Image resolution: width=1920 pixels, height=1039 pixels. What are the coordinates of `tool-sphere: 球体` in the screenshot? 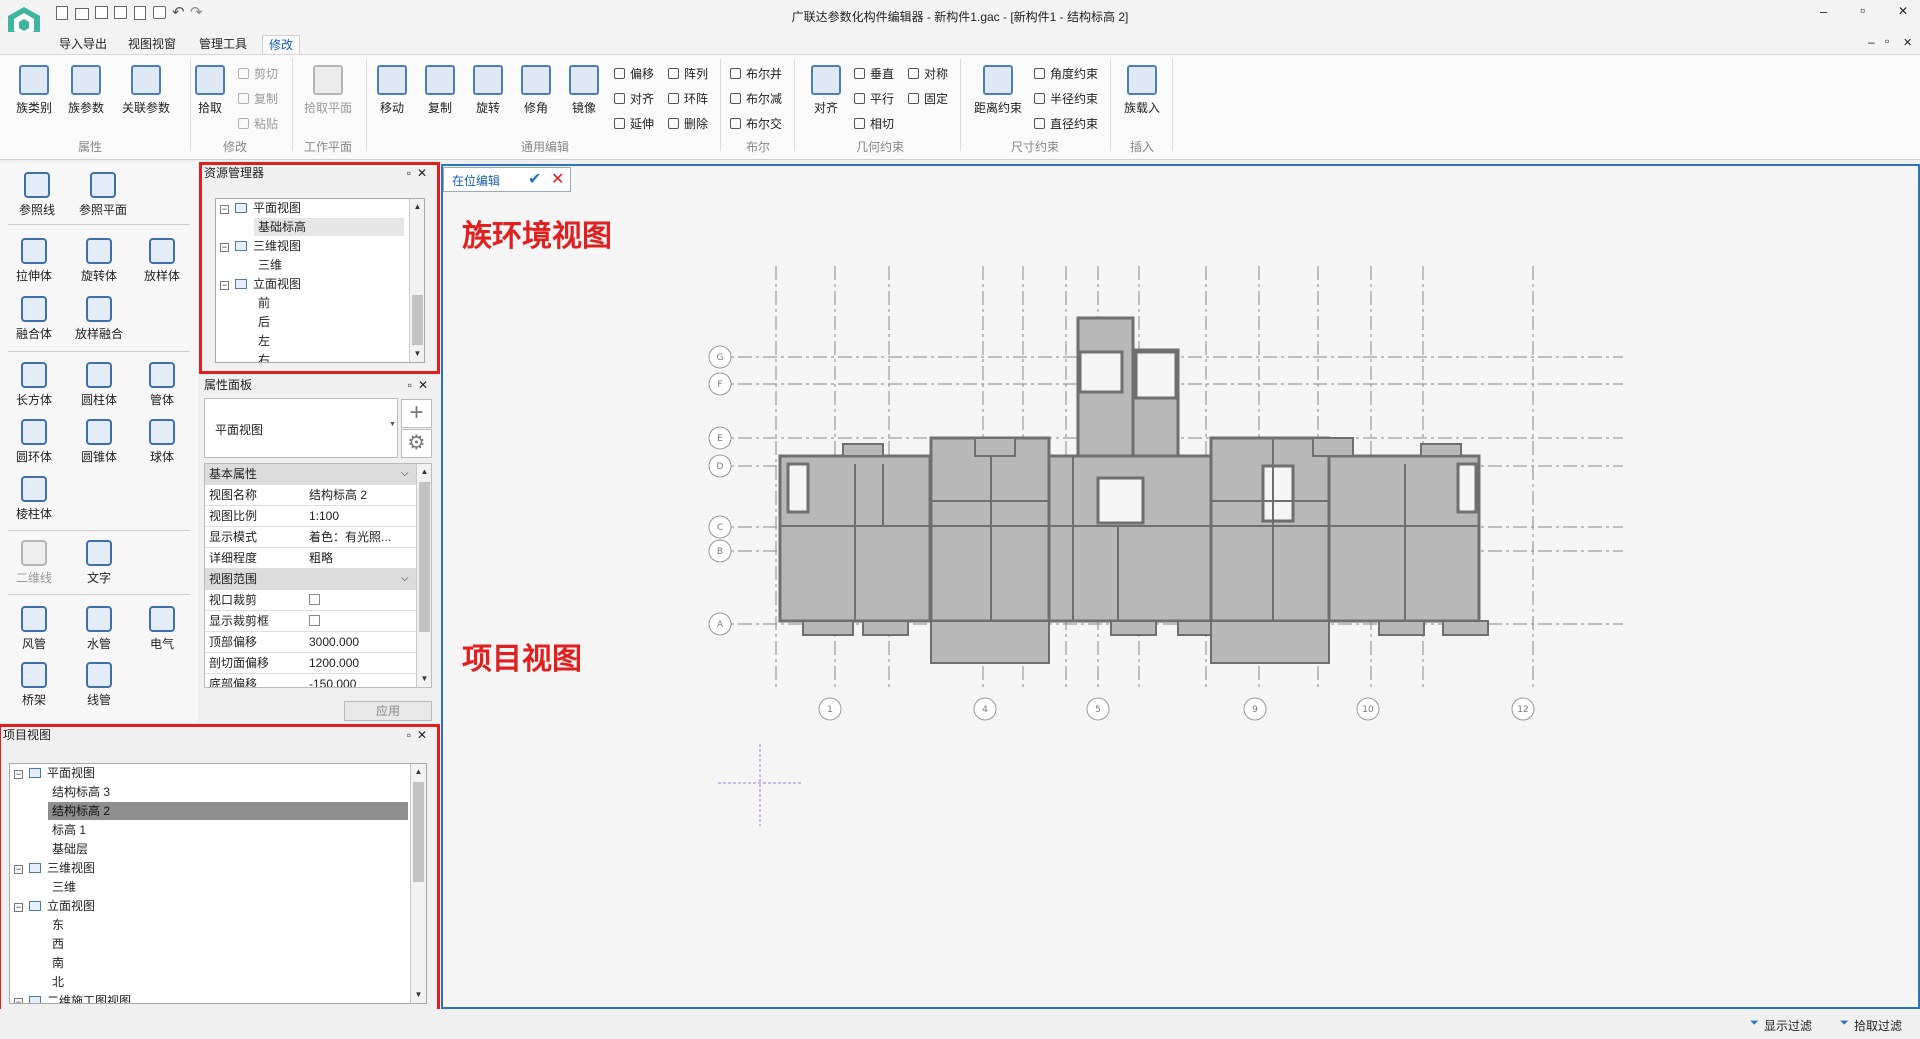 It's located at (162, 440).